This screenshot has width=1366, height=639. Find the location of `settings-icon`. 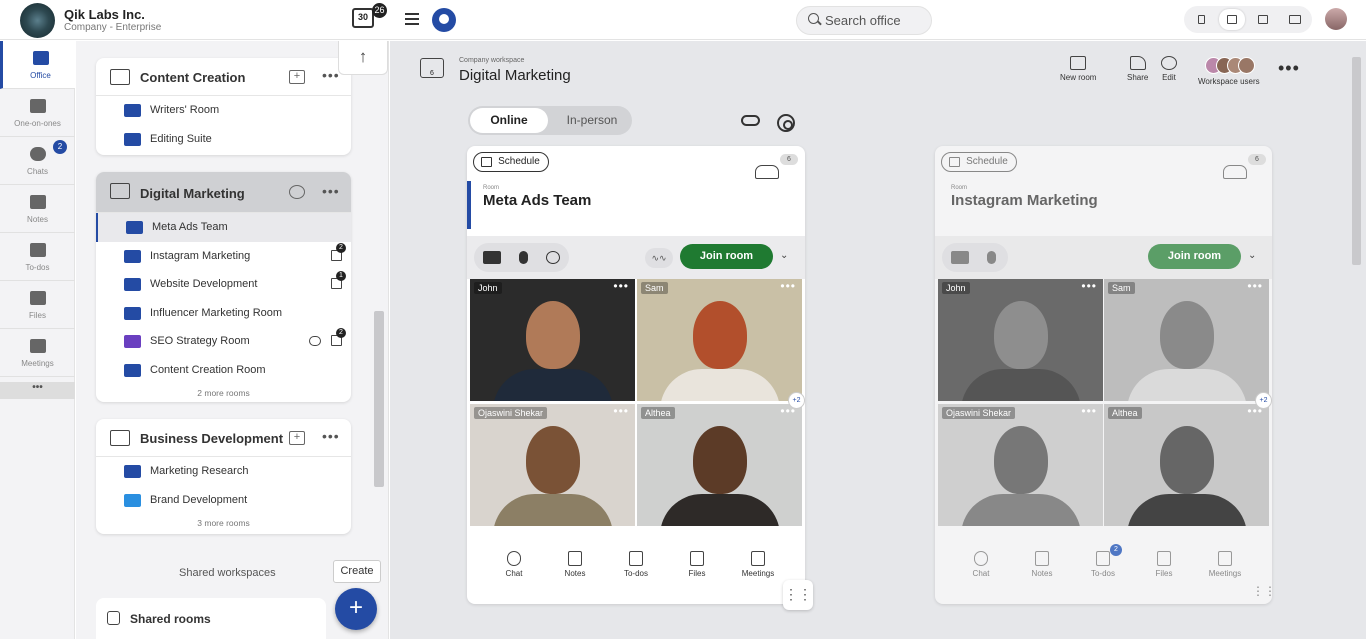

settings-icon is located at coordinates (553, 257).